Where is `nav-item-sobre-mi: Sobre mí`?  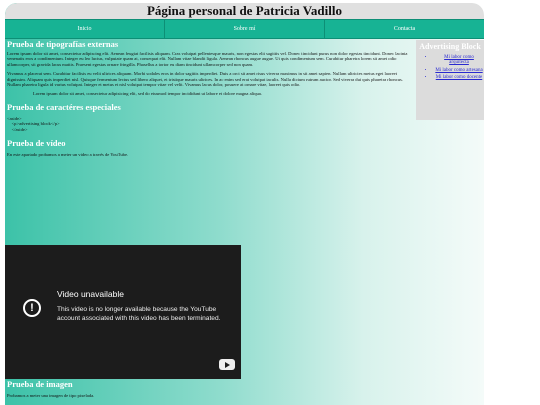 nav-item-sobre-mi: Sobre mí is located at coordinates (245, 29).